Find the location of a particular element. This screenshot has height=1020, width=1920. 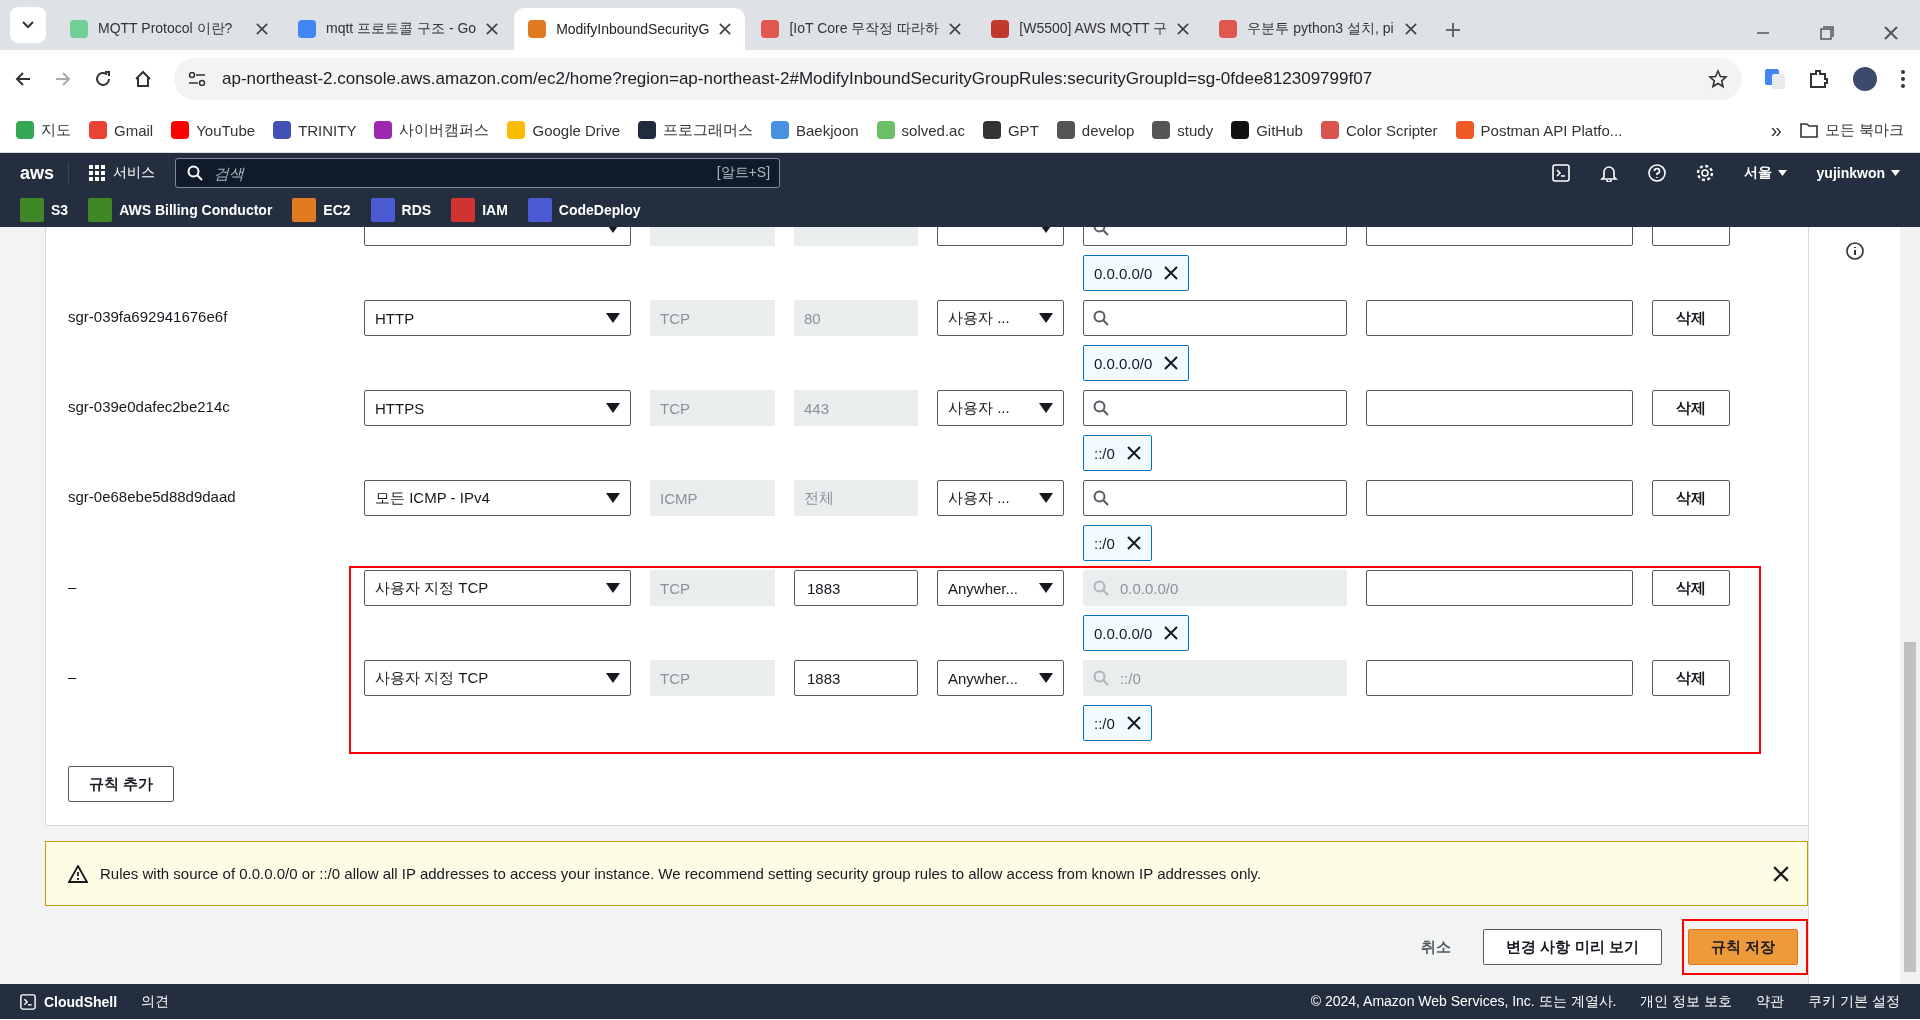

puzzle-icon is located at coordinates (1819, 79).